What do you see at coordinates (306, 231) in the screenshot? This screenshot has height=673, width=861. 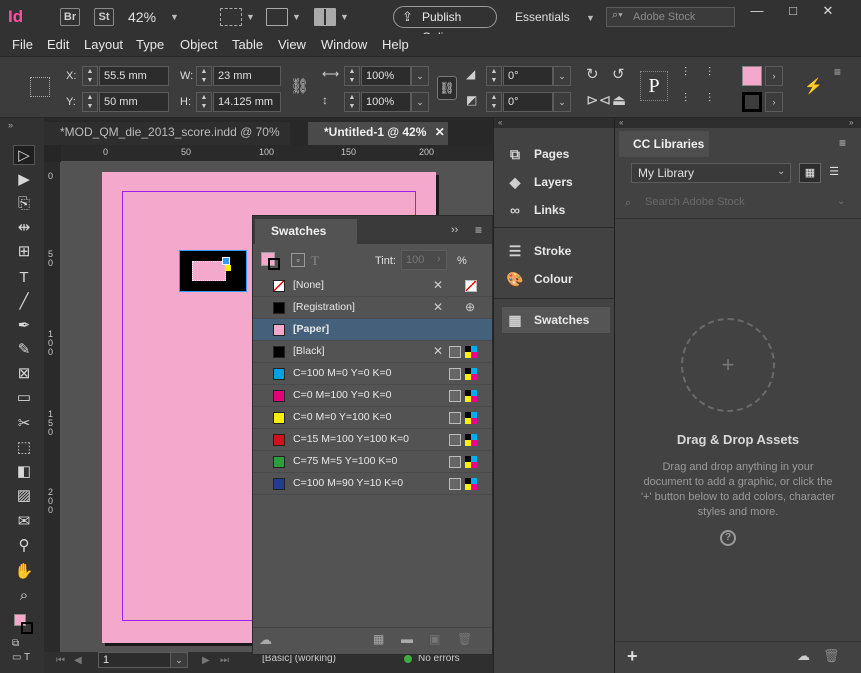 I see `swatches-tab: Swatches` at bounding box center [306, 231].